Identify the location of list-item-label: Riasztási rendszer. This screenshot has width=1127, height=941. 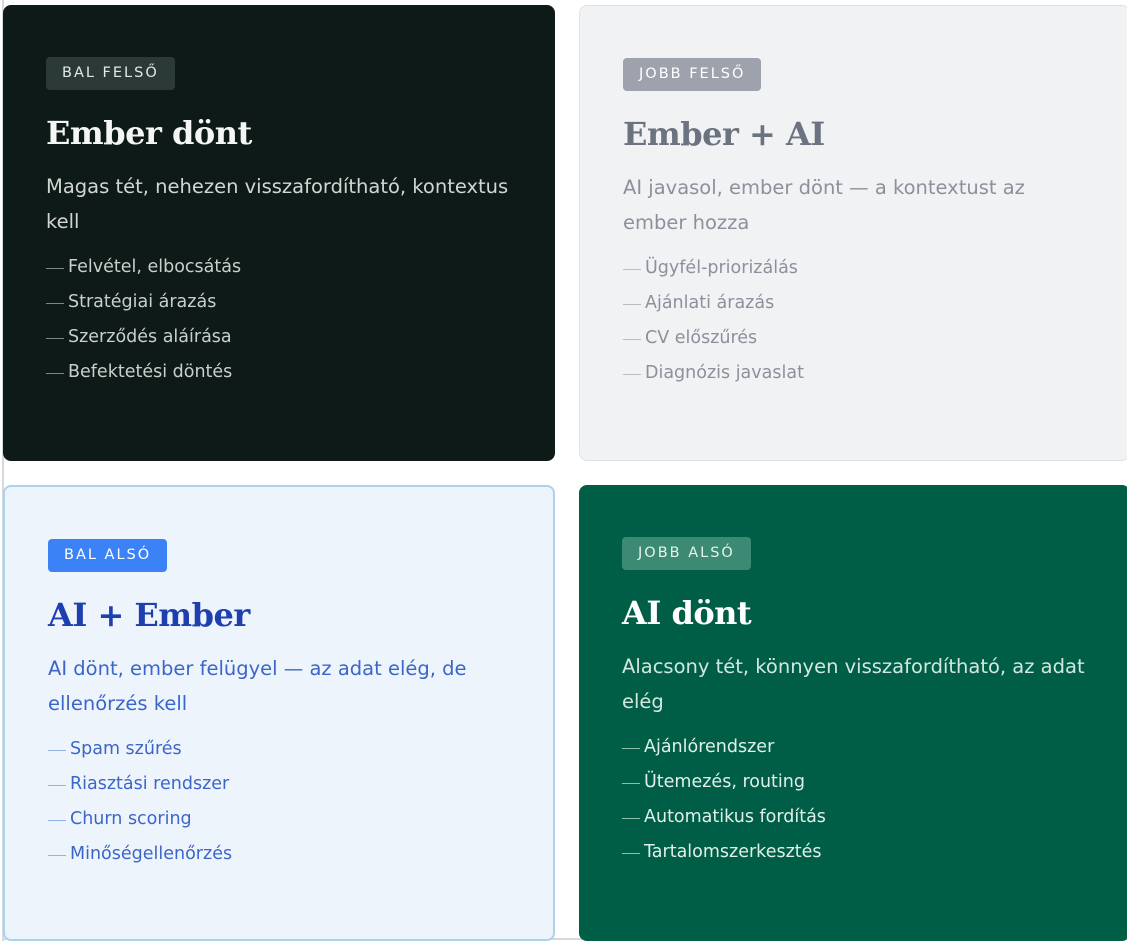
(150, 783).